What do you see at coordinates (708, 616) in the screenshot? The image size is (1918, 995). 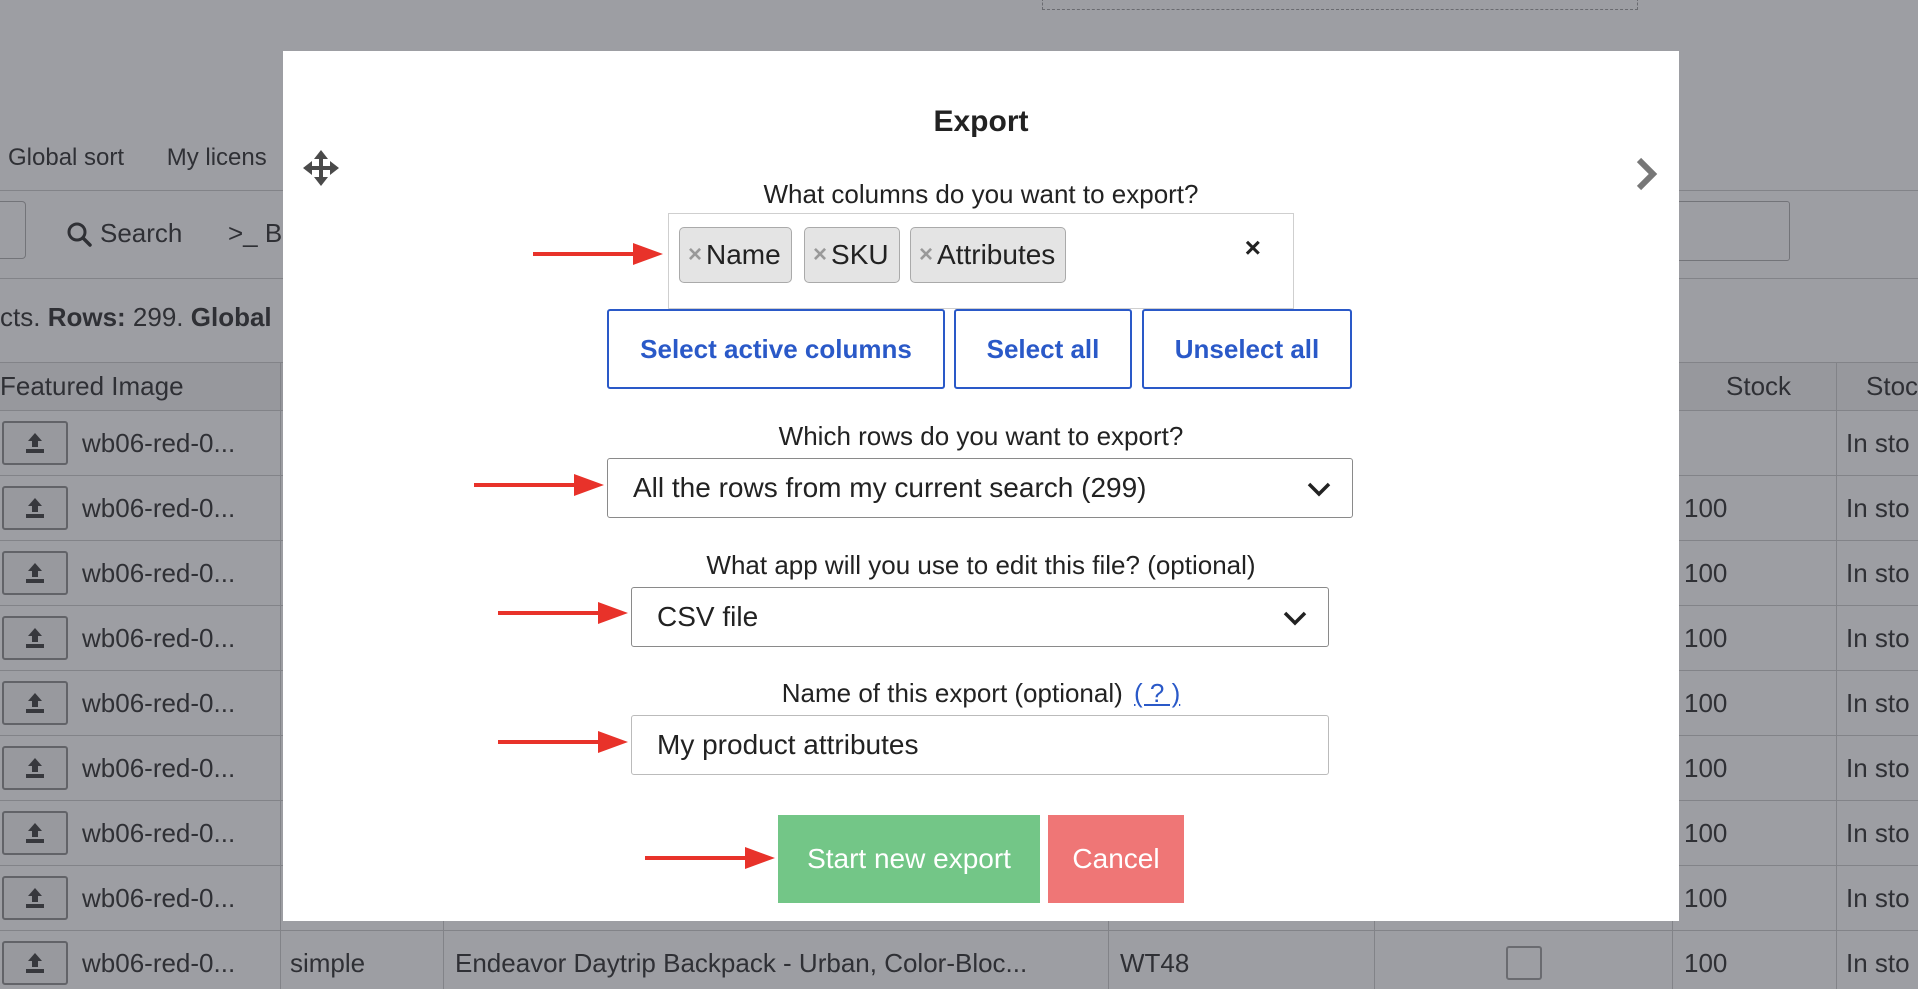 I see `app-select-value: CSV file` at bounding box center [708, 616].